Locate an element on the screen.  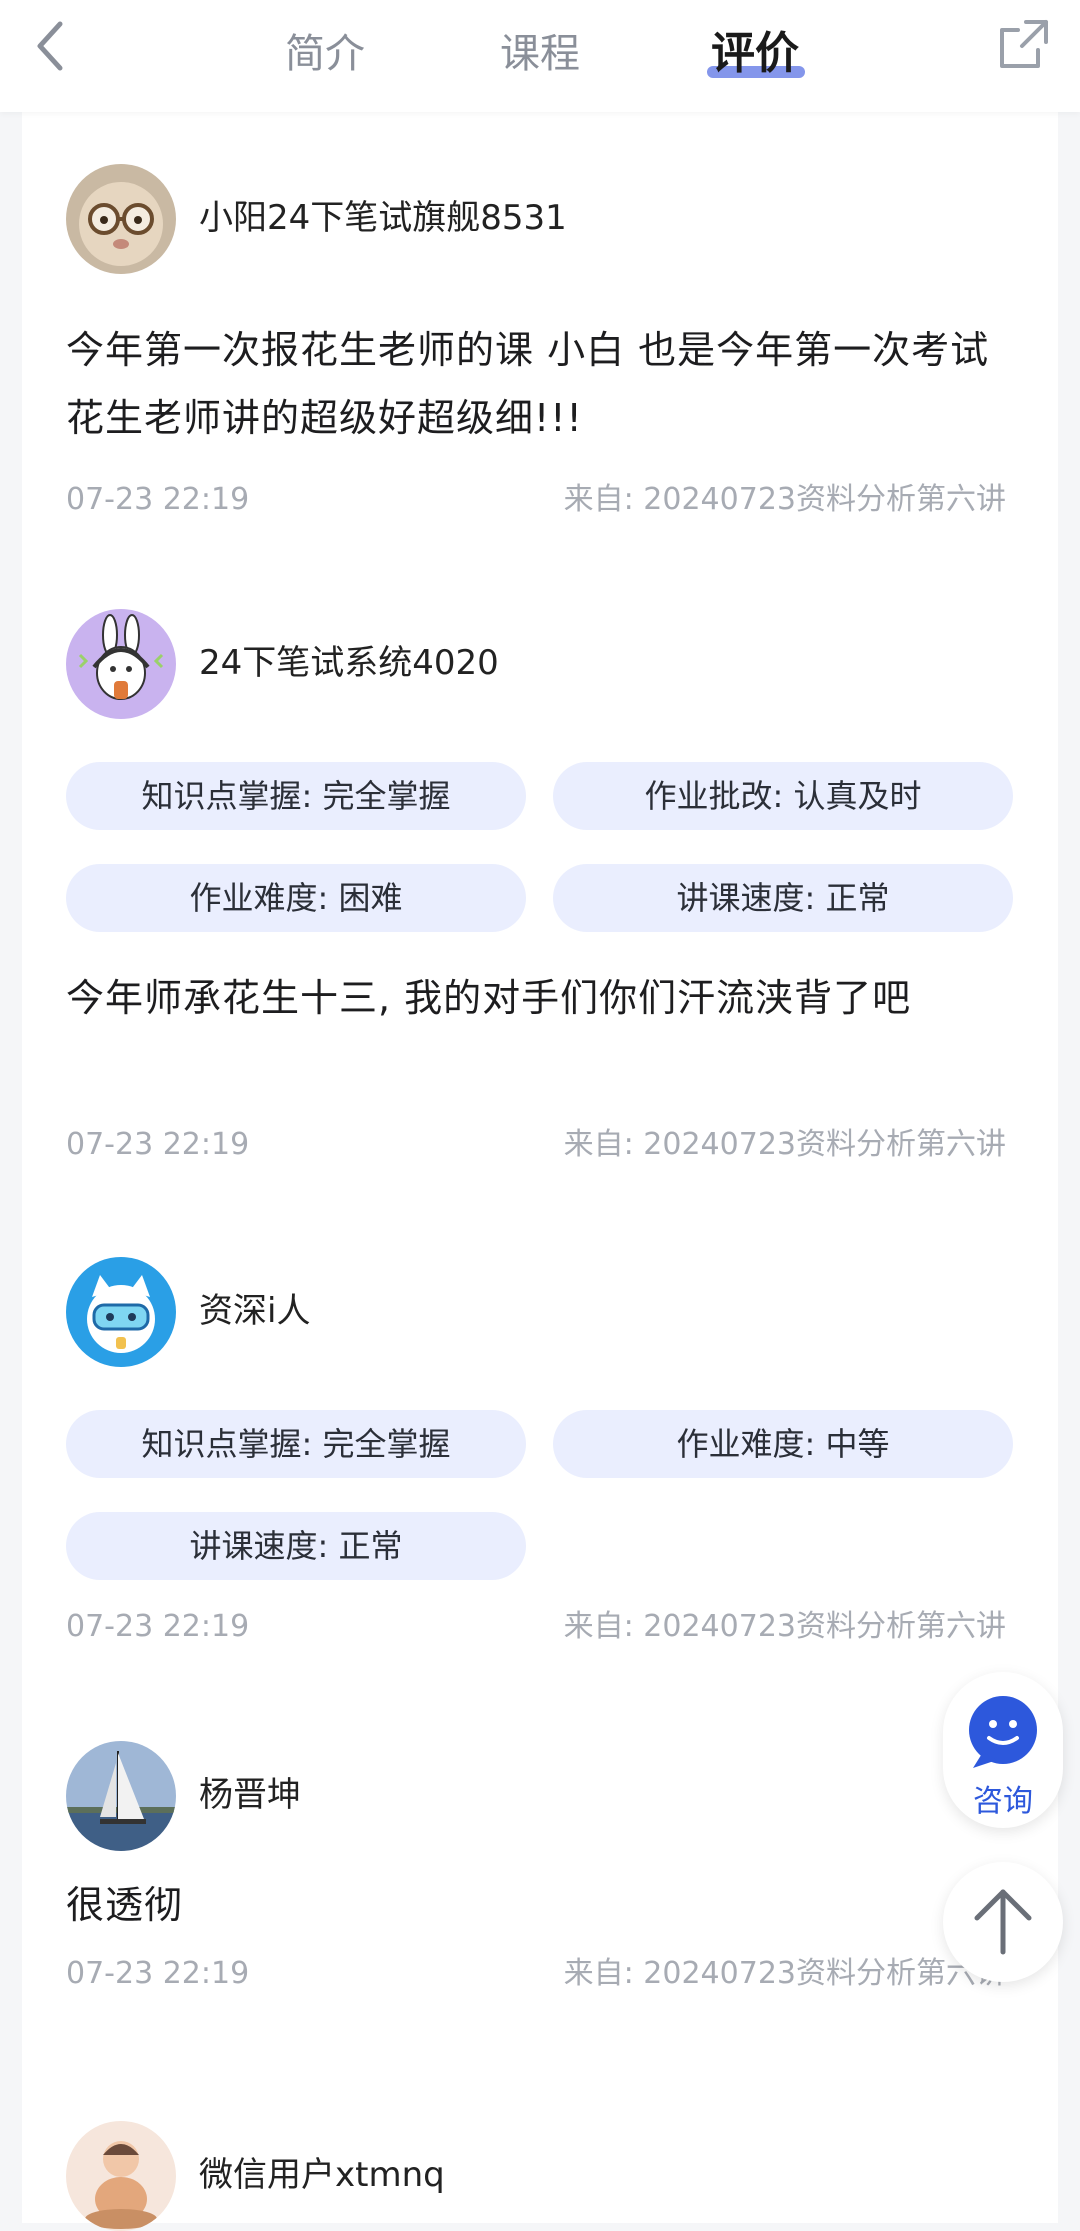
child-avatar-image is located at coordinates (121, 2176).